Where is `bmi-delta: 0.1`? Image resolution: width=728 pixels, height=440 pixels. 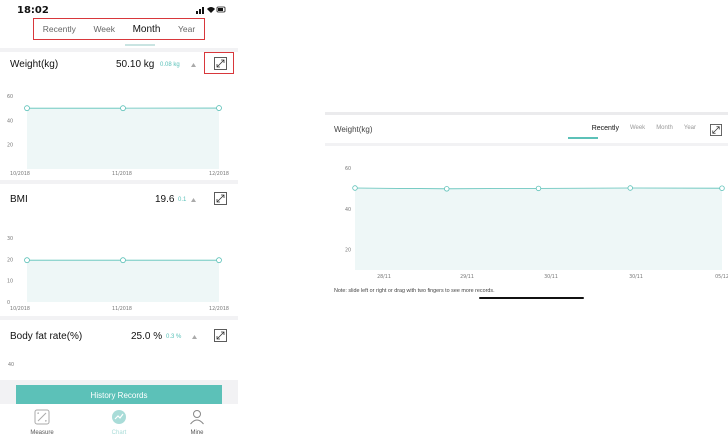
bmi-delta: 0.1 is located at coordinates (182, 200).